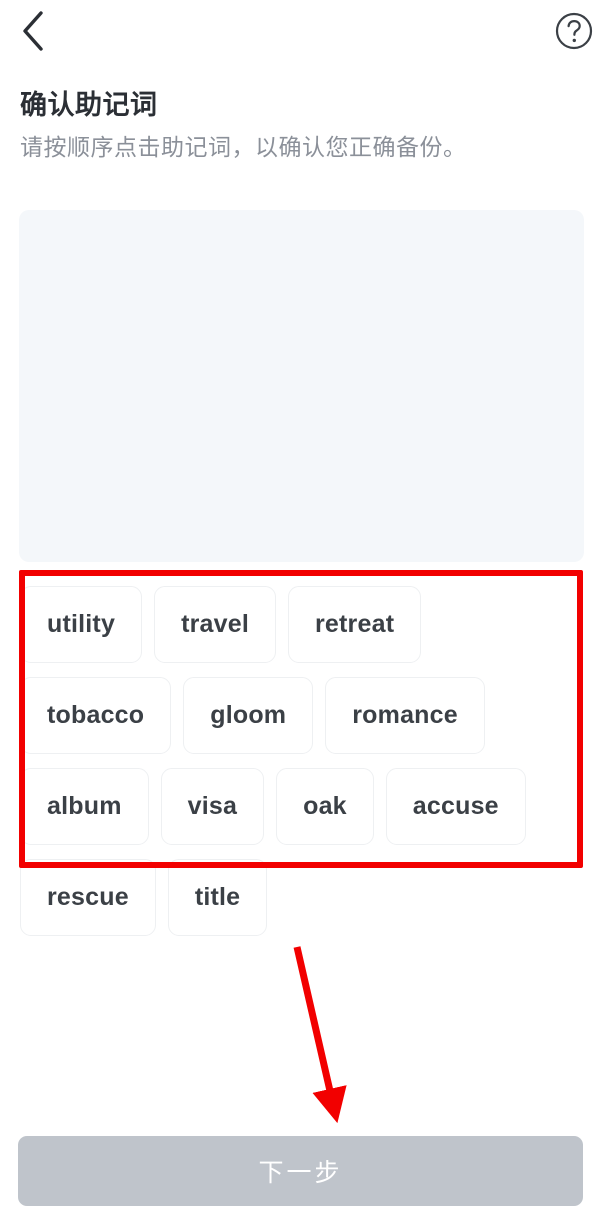 The height and width of the screenshot is (1224, 610). I want to click on page-title: 确认助记词, so click(89, 105).